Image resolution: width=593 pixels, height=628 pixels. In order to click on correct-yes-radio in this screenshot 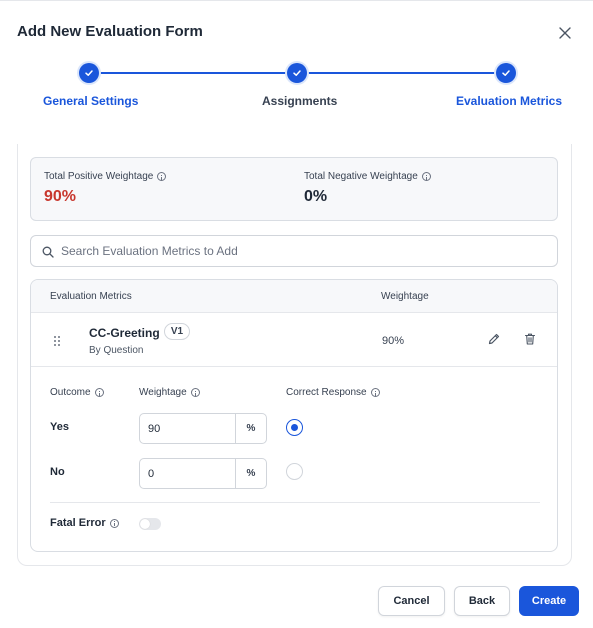, I will do `click(294, 427)`.